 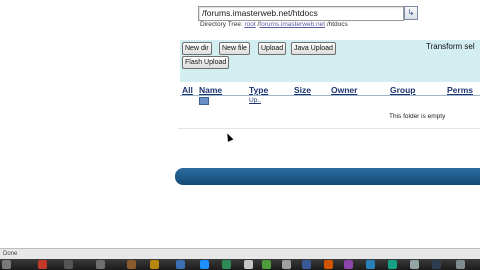 What do you see at coordinates (249, 24) in the screenshot?
I see `directory-tree-root-link: root` at bounding box center [249, 24].